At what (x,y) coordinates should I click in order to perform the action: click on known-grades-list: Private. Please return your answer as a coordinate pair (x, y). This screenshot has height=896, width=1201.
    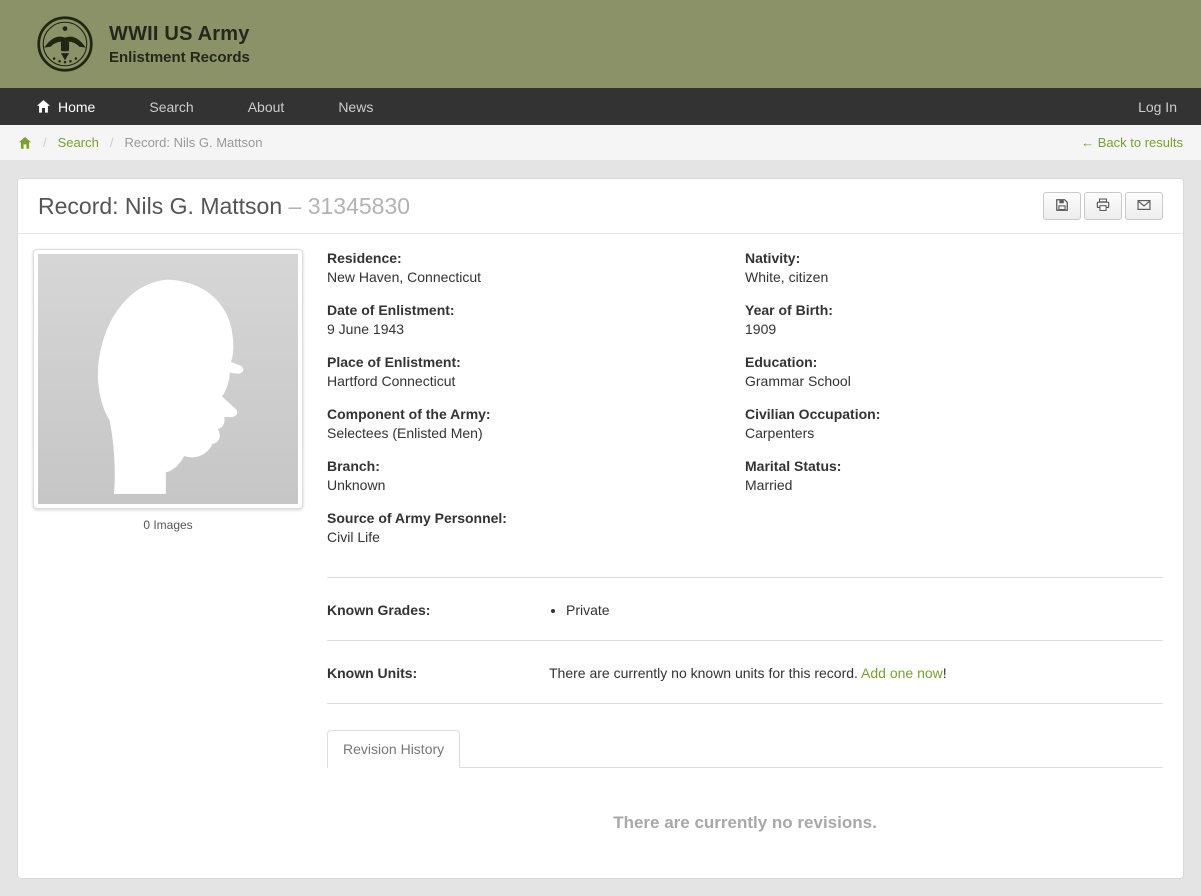
    Looking at the image, I should click on (579, 610).